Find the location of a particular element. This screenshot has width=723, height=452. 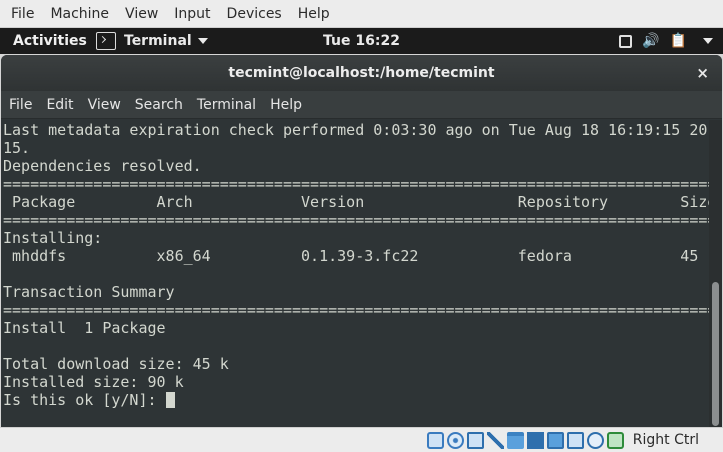

video-capture-icon is located at coordinates (555, 440).